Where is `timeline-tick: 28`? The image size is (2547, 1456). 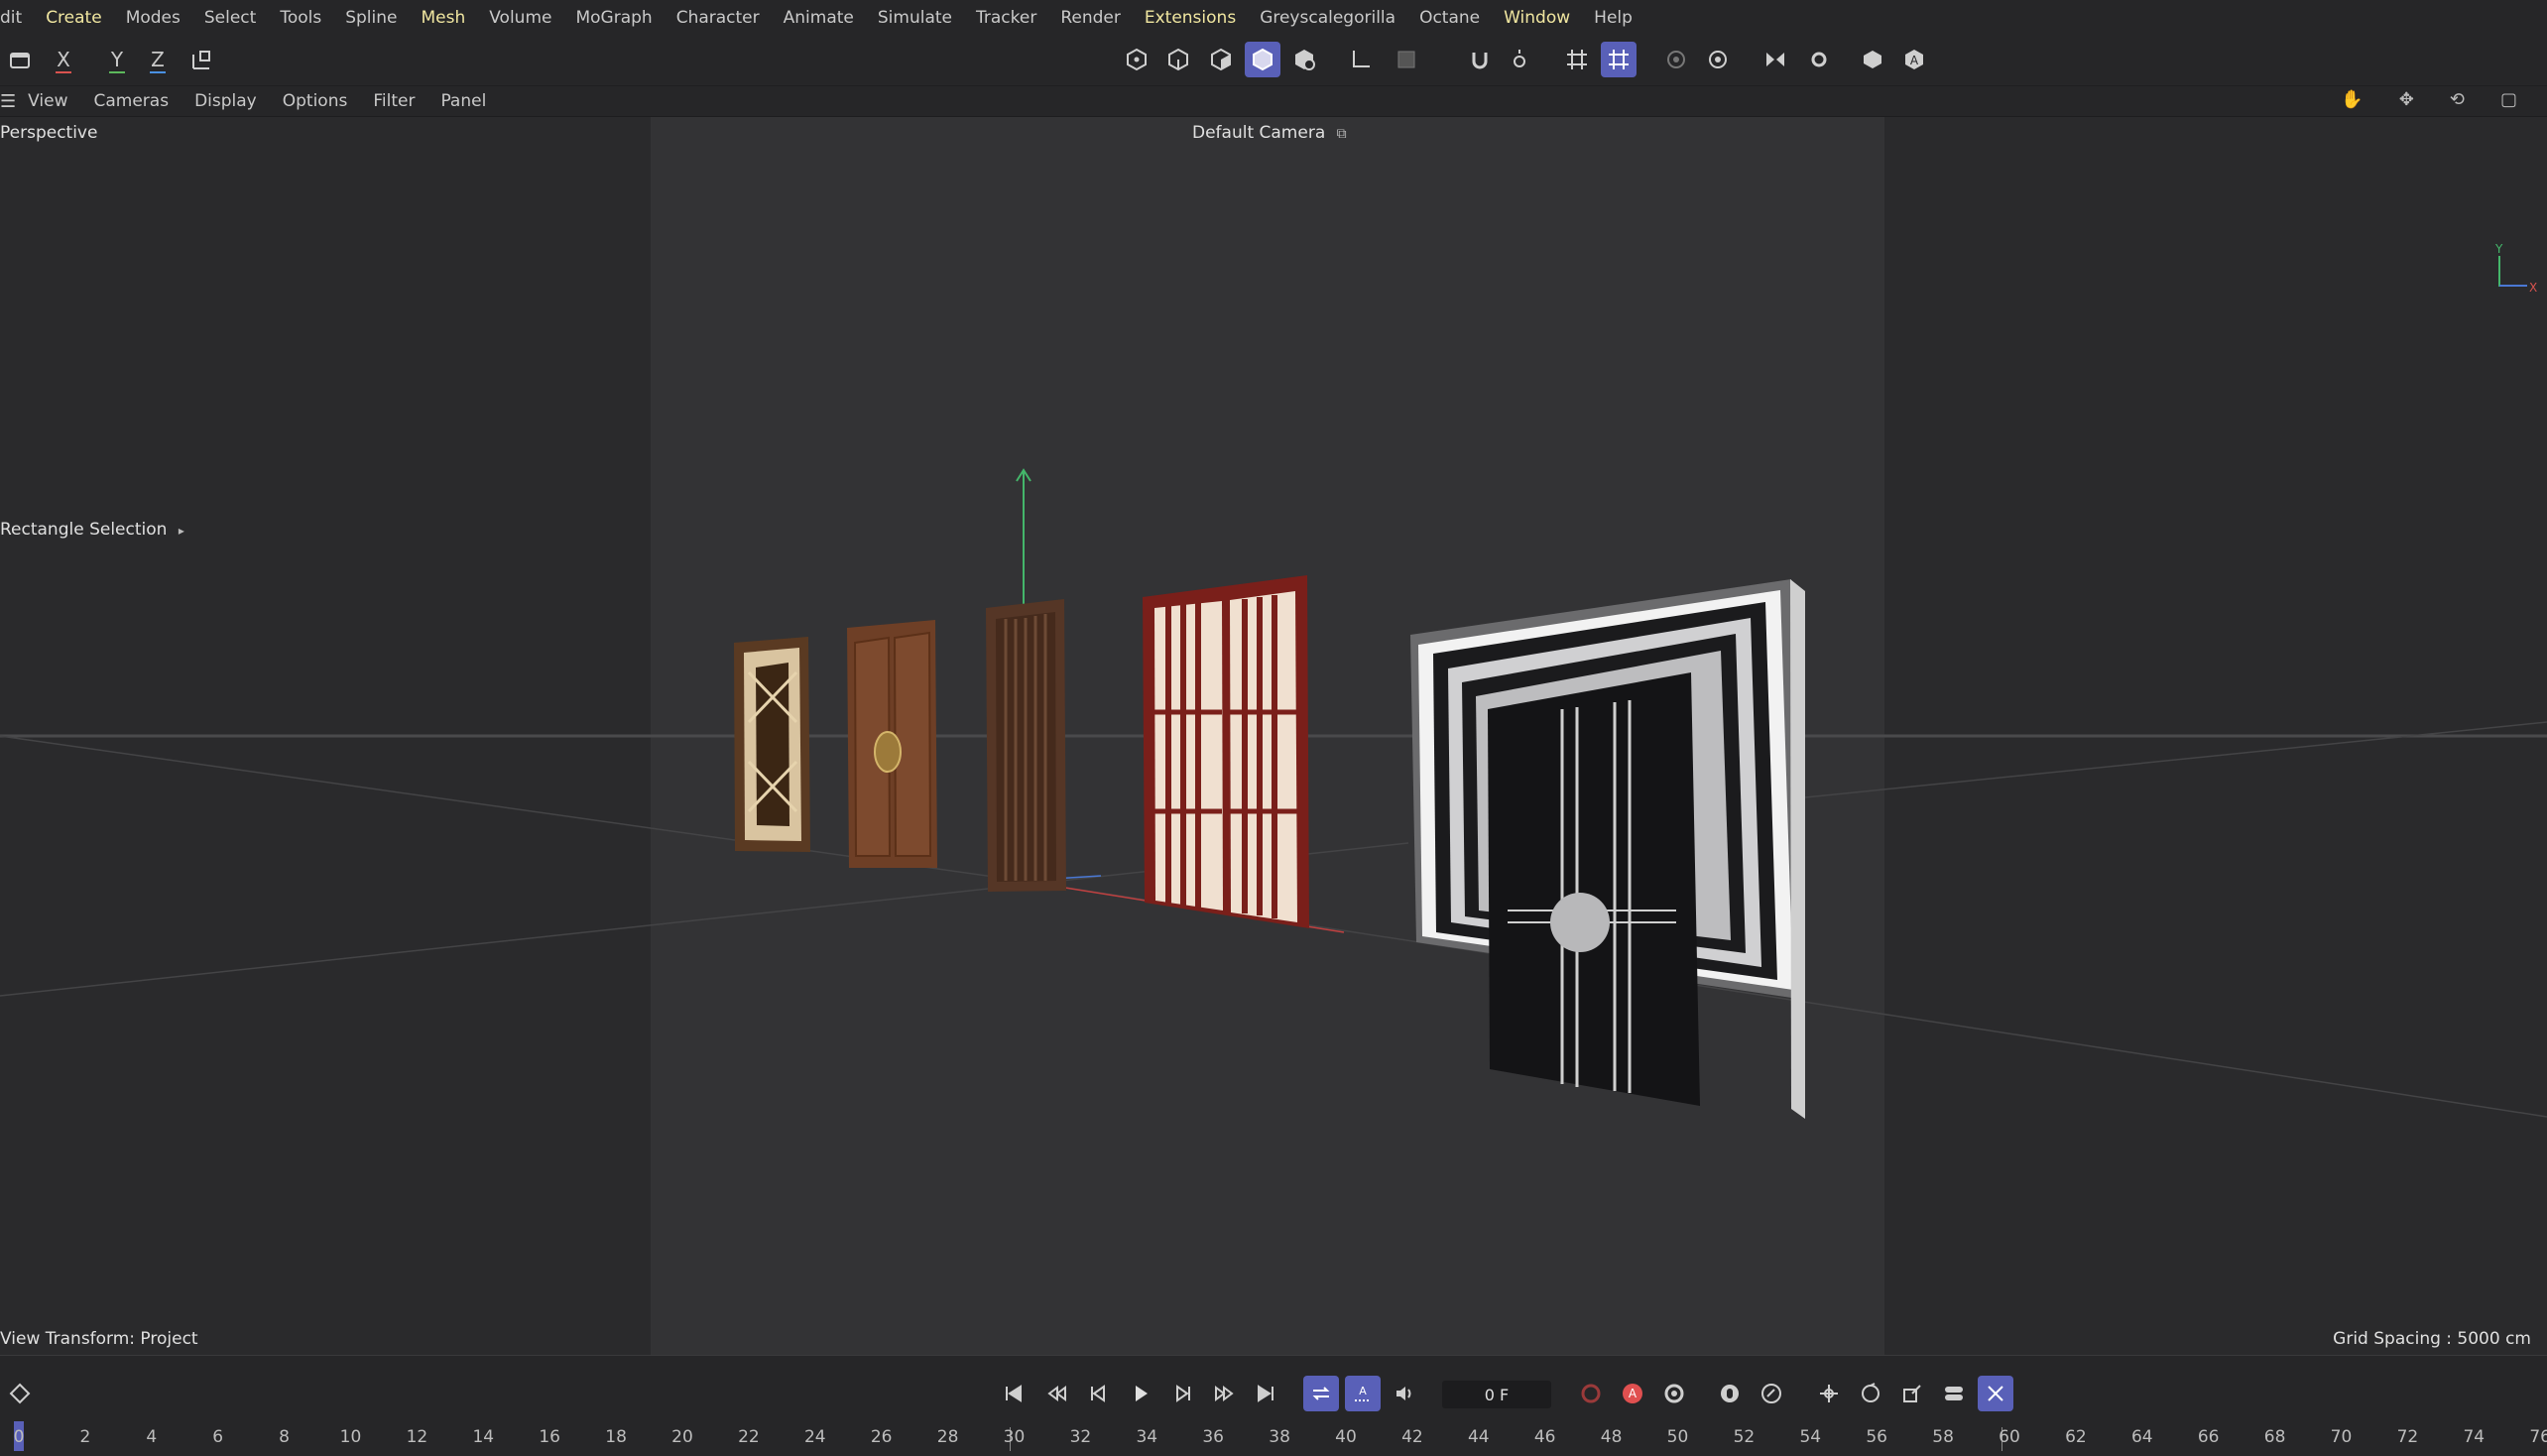
timeline-tick: 28 is located at coordinates (947, 1437).